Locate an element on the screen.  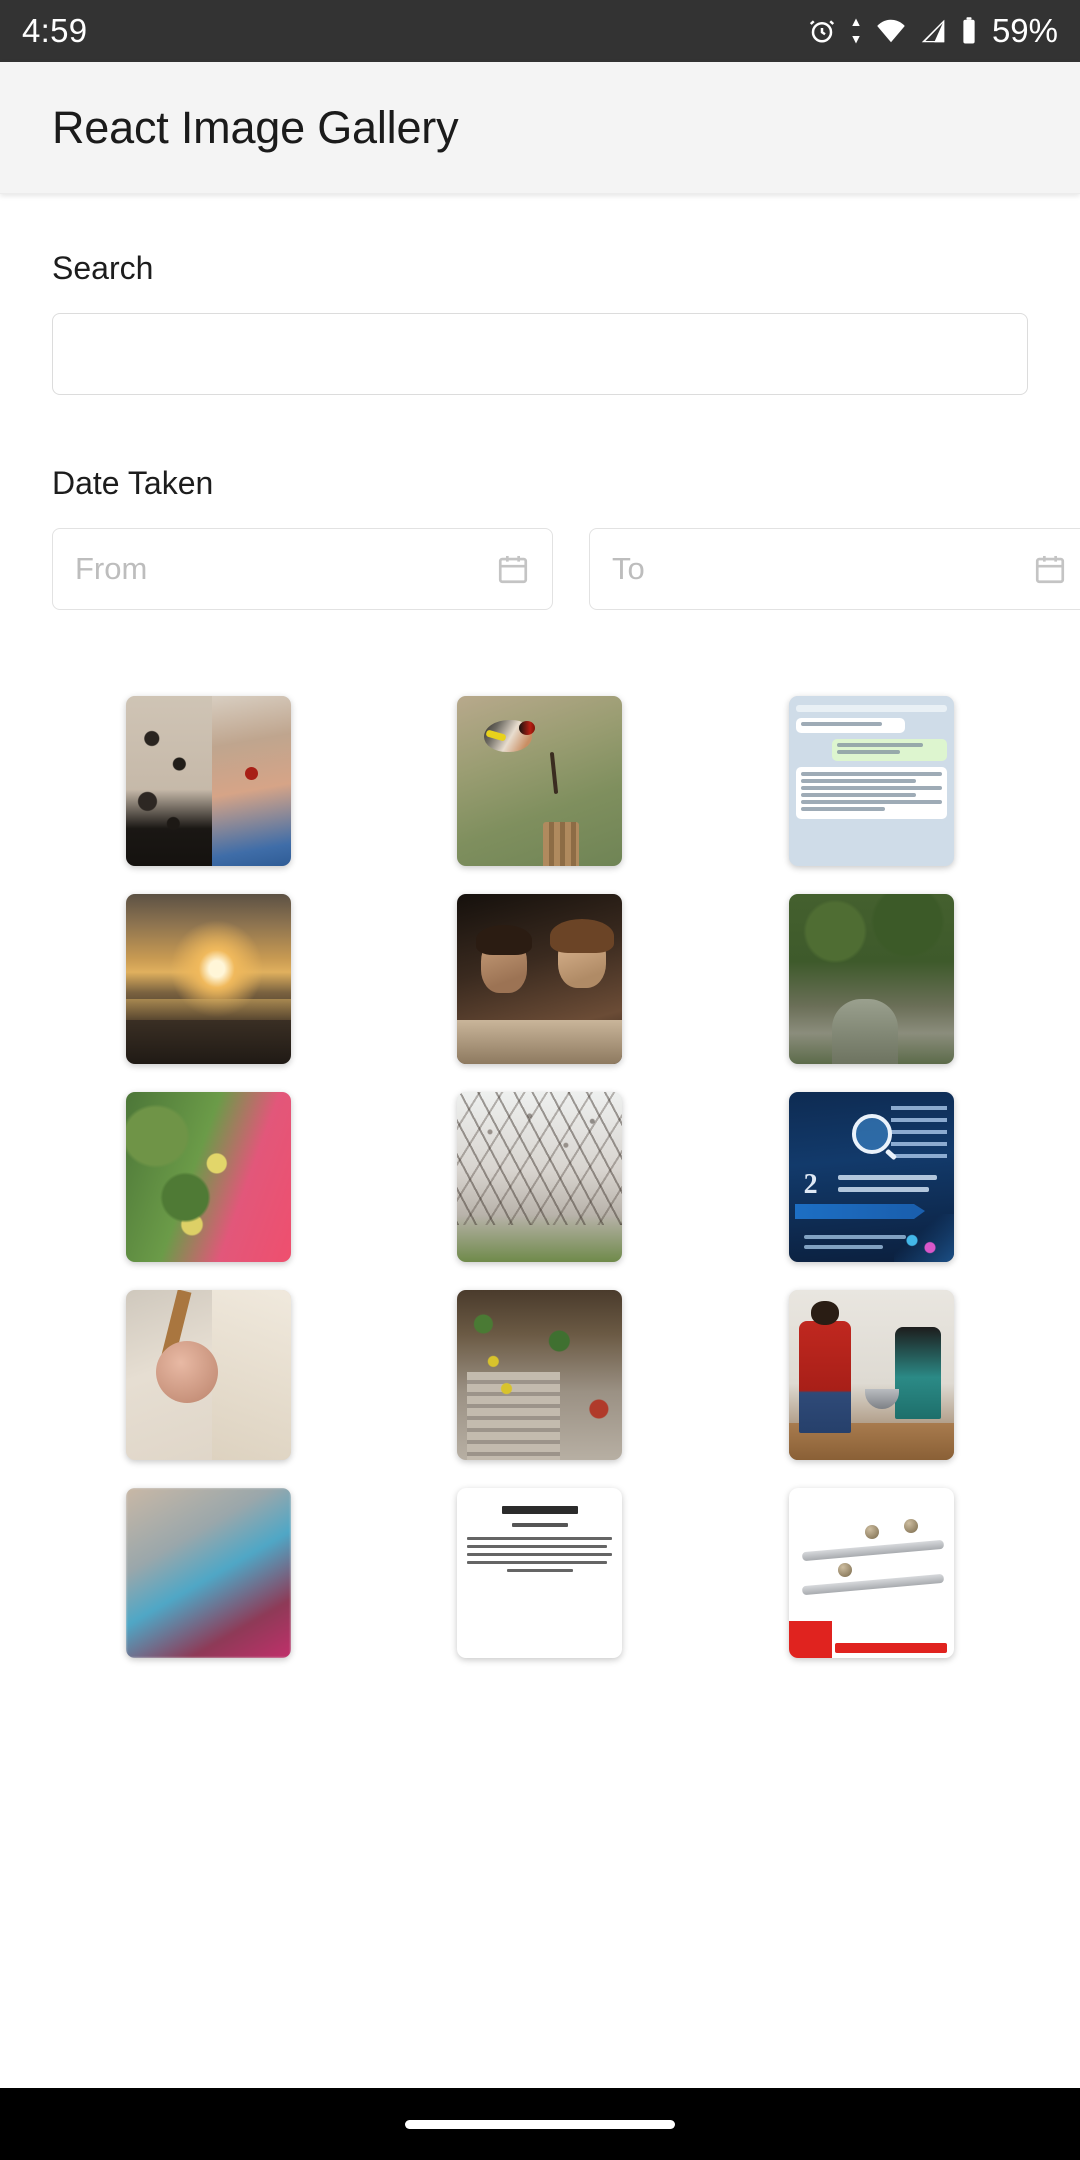
status-bar: 4:59 59% is located at coordinates (540, 31).